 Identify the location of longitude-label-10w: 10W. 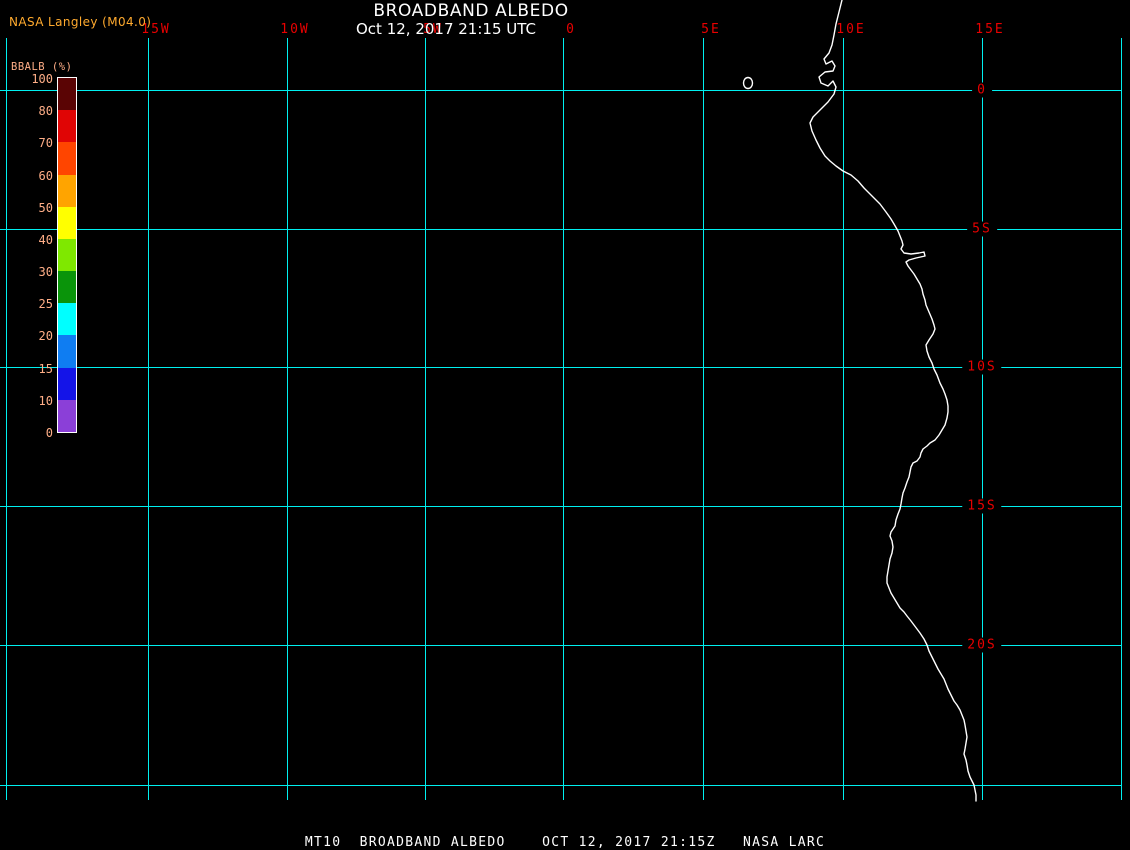
(295, 29).